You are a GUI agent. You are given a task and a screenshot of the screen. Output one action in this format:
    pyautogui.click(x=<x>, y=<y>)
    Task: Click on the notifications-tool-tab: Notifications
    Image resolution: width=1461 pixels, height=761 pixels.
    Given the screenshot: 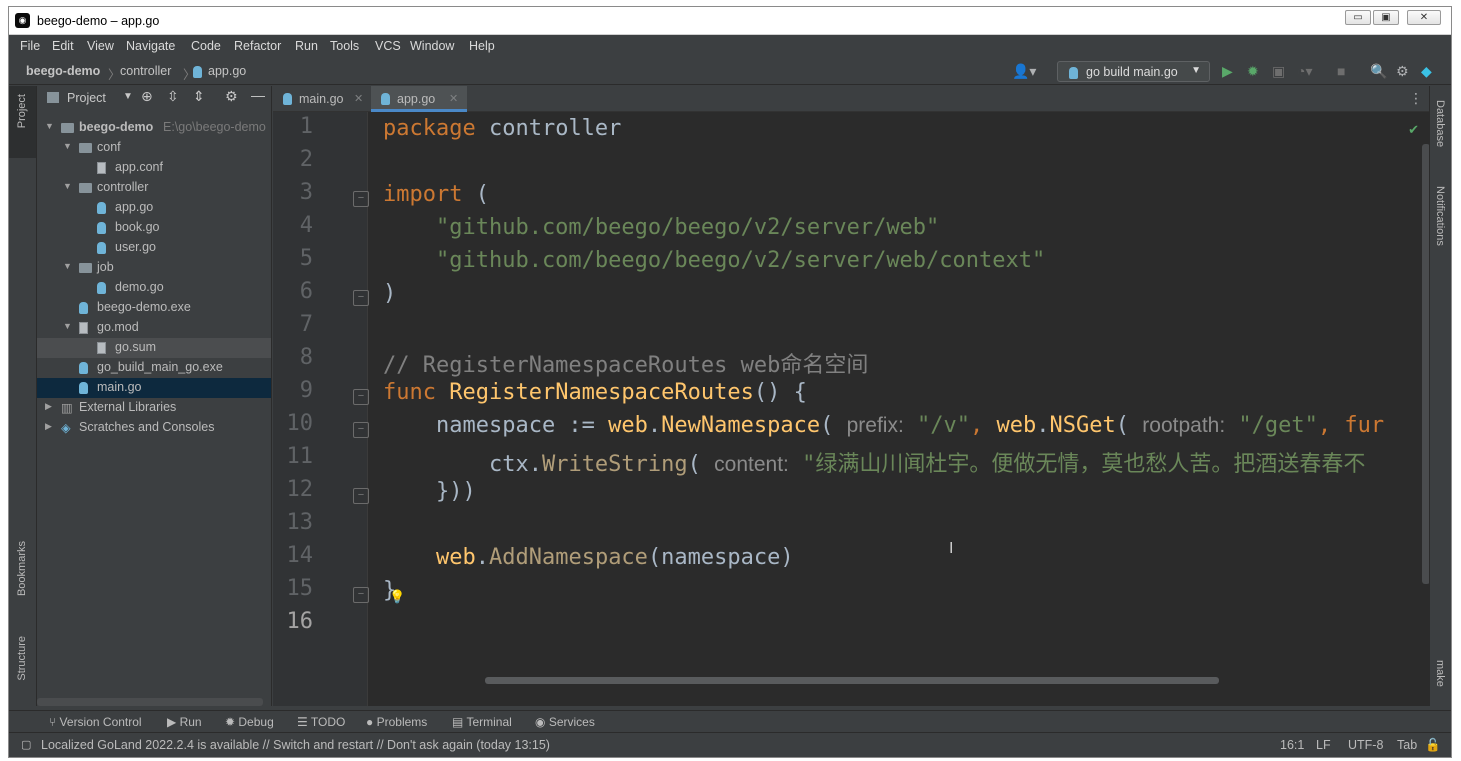 What is the action you would take?
    pyautogui.click(x=1440, y=216)
    